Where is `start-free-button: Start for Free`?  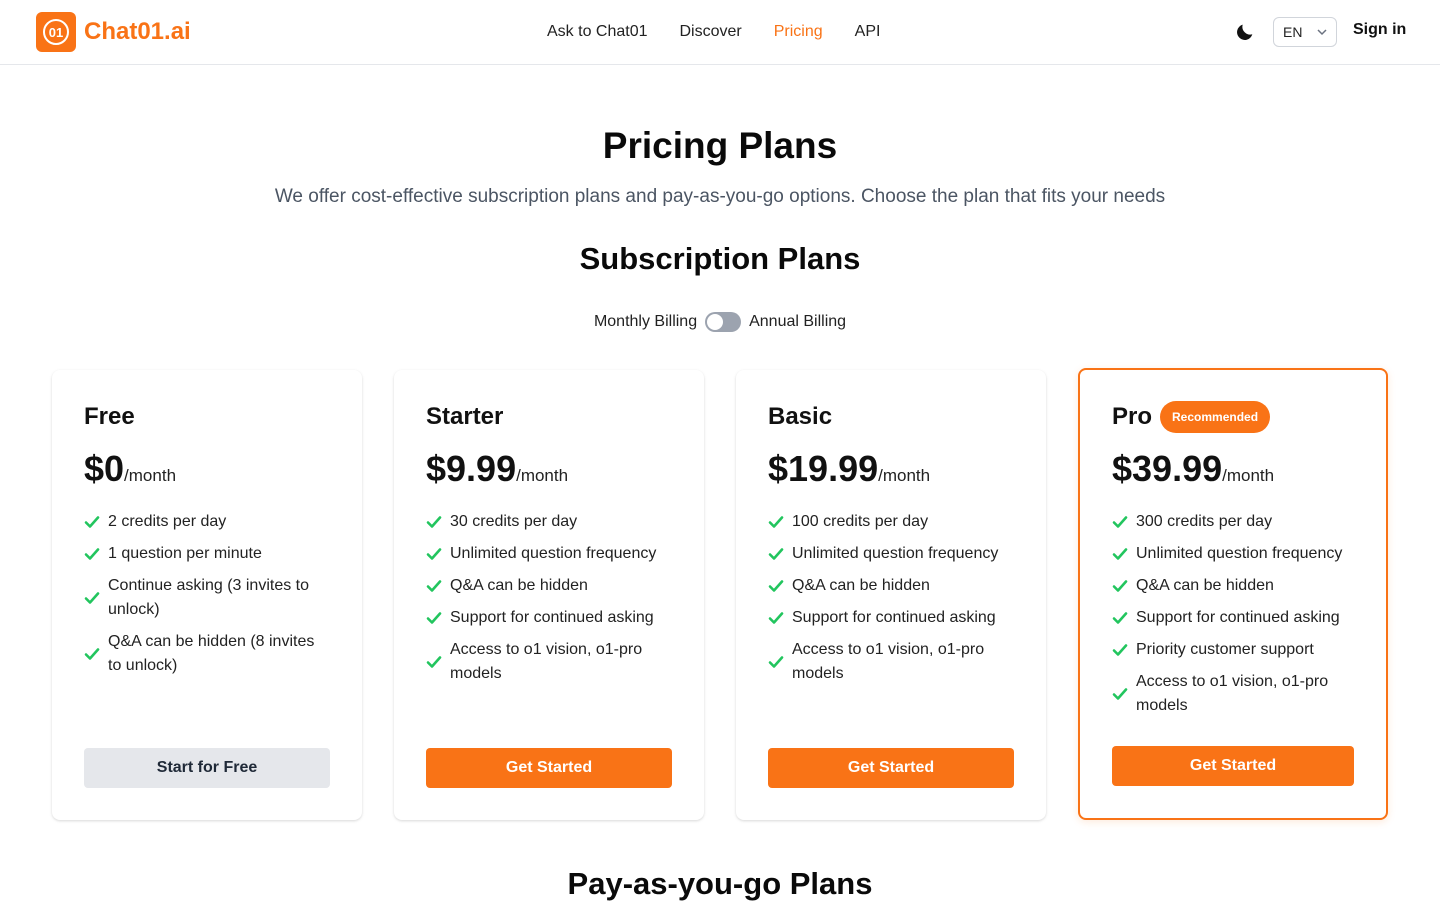
start-free-button: Start for Free is located at coordinates (207, 768).